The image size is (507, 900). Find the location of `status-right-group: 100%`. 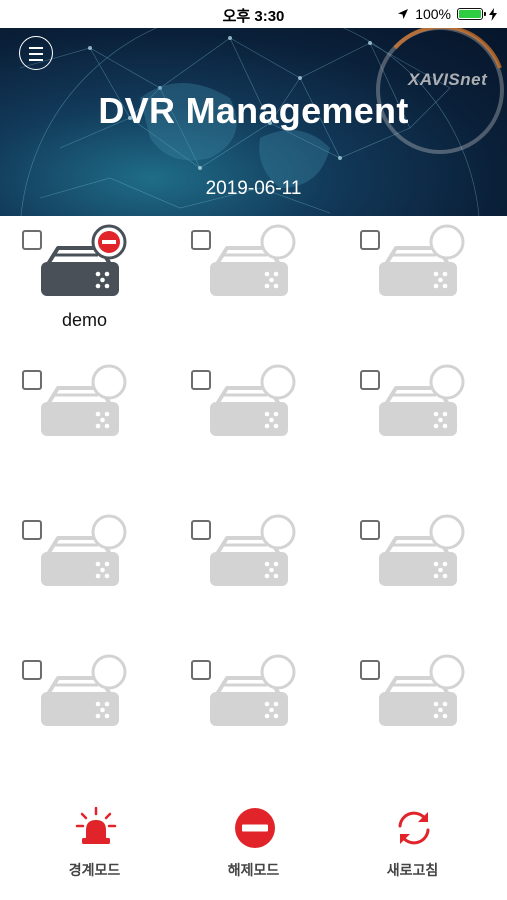

status-right-group: 100% is located at coordinates (447, 14).